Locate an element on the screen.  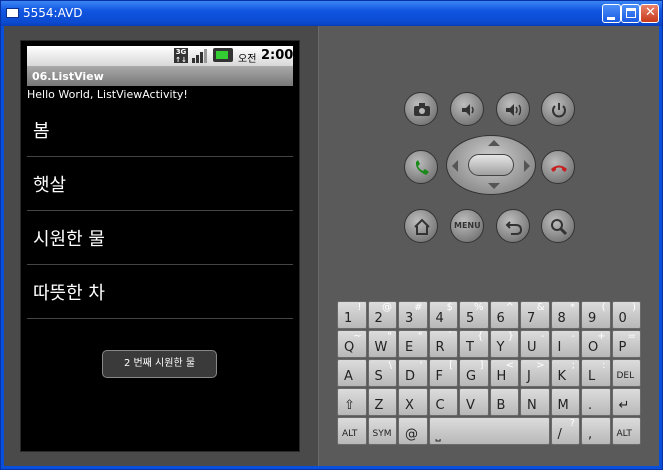
home-button is located at coordinates (421, 226).